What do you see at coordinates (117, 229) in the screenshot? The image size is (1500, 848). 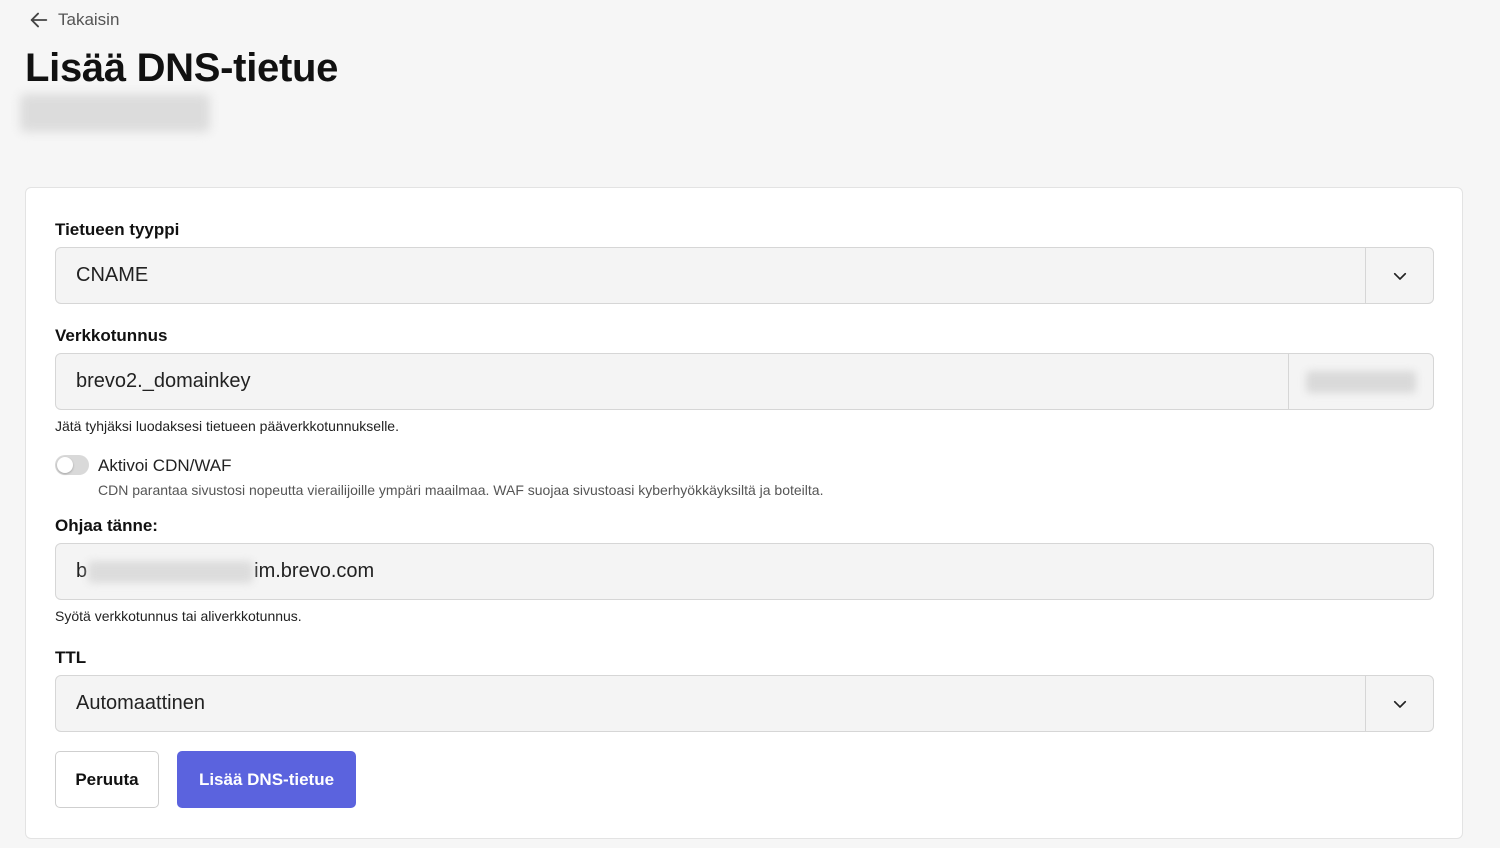 I see `record-type-label: Tietueen tyyppi` at bounding box center [117, 229].